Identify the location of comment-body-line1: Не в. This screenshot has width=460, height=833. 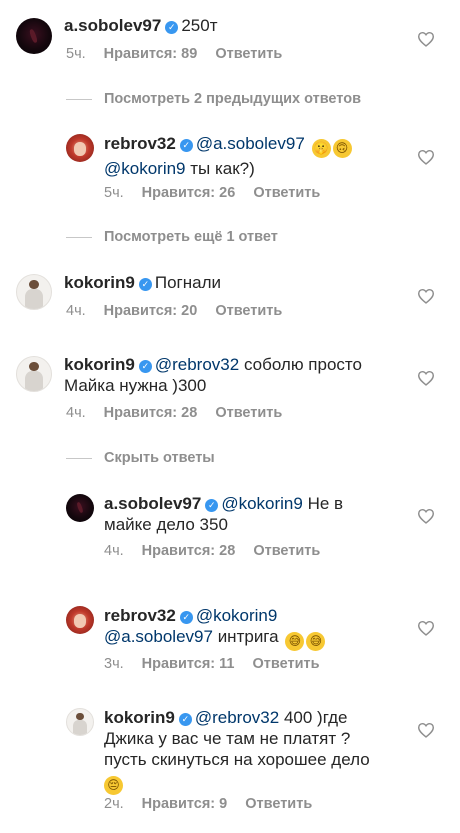
(325, 503).